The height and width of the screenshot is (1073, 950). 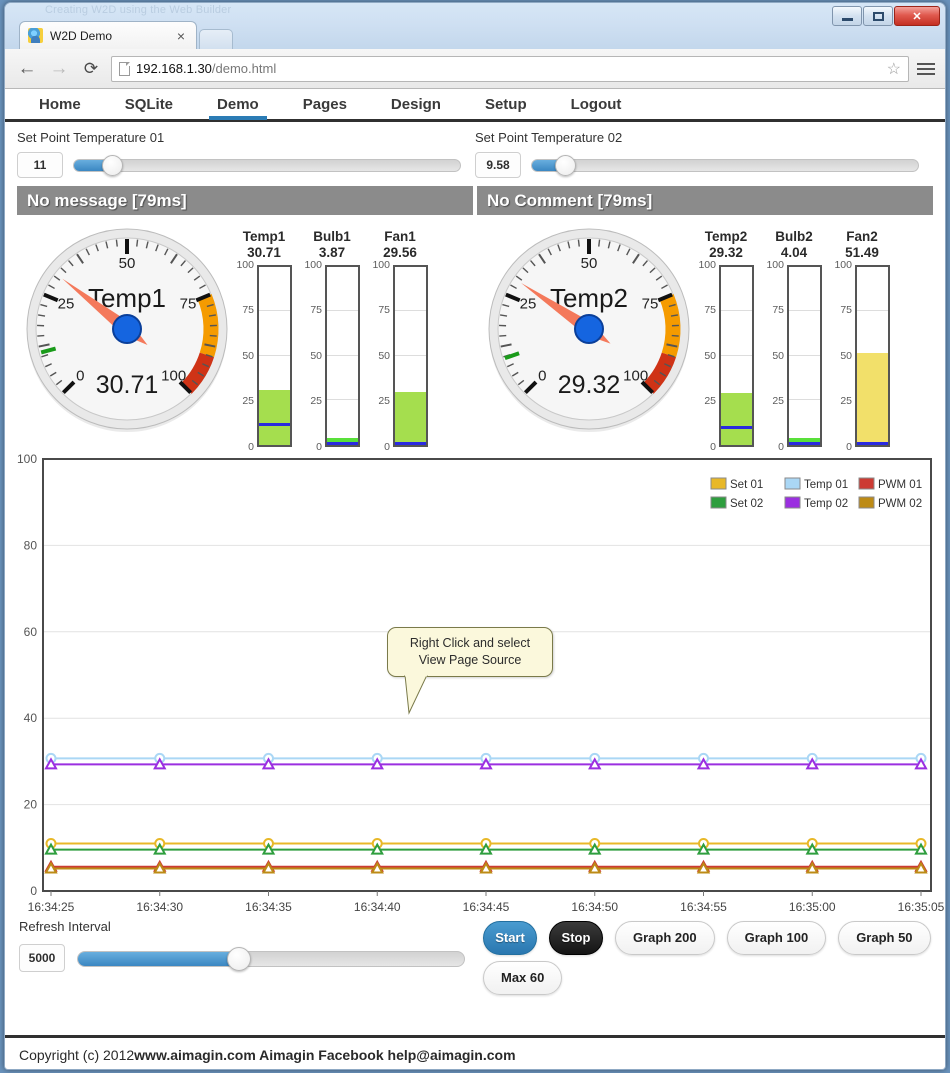 I want to click on refresh-interval-slider, so click(x=271, y=958).